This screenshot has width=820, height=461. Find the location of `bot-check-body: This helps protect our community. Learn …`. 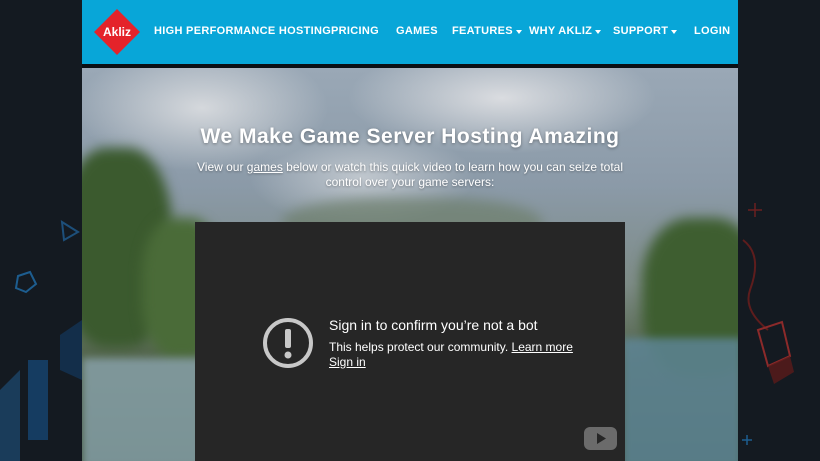

bot-check-body: This helps protect our community. Learn … is located at coordinates (459, 355).